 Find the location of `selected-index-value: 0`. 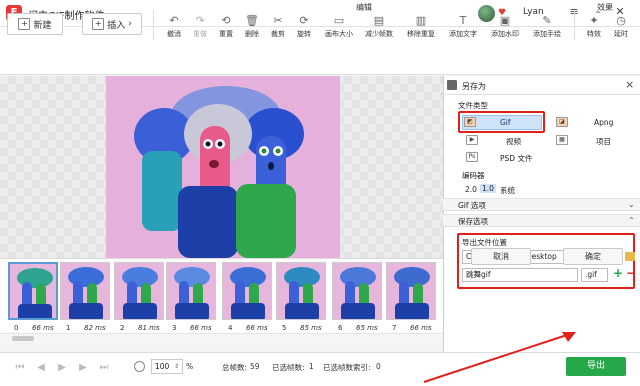

selected-index-value: 0 is located at coordinates (378, 366).